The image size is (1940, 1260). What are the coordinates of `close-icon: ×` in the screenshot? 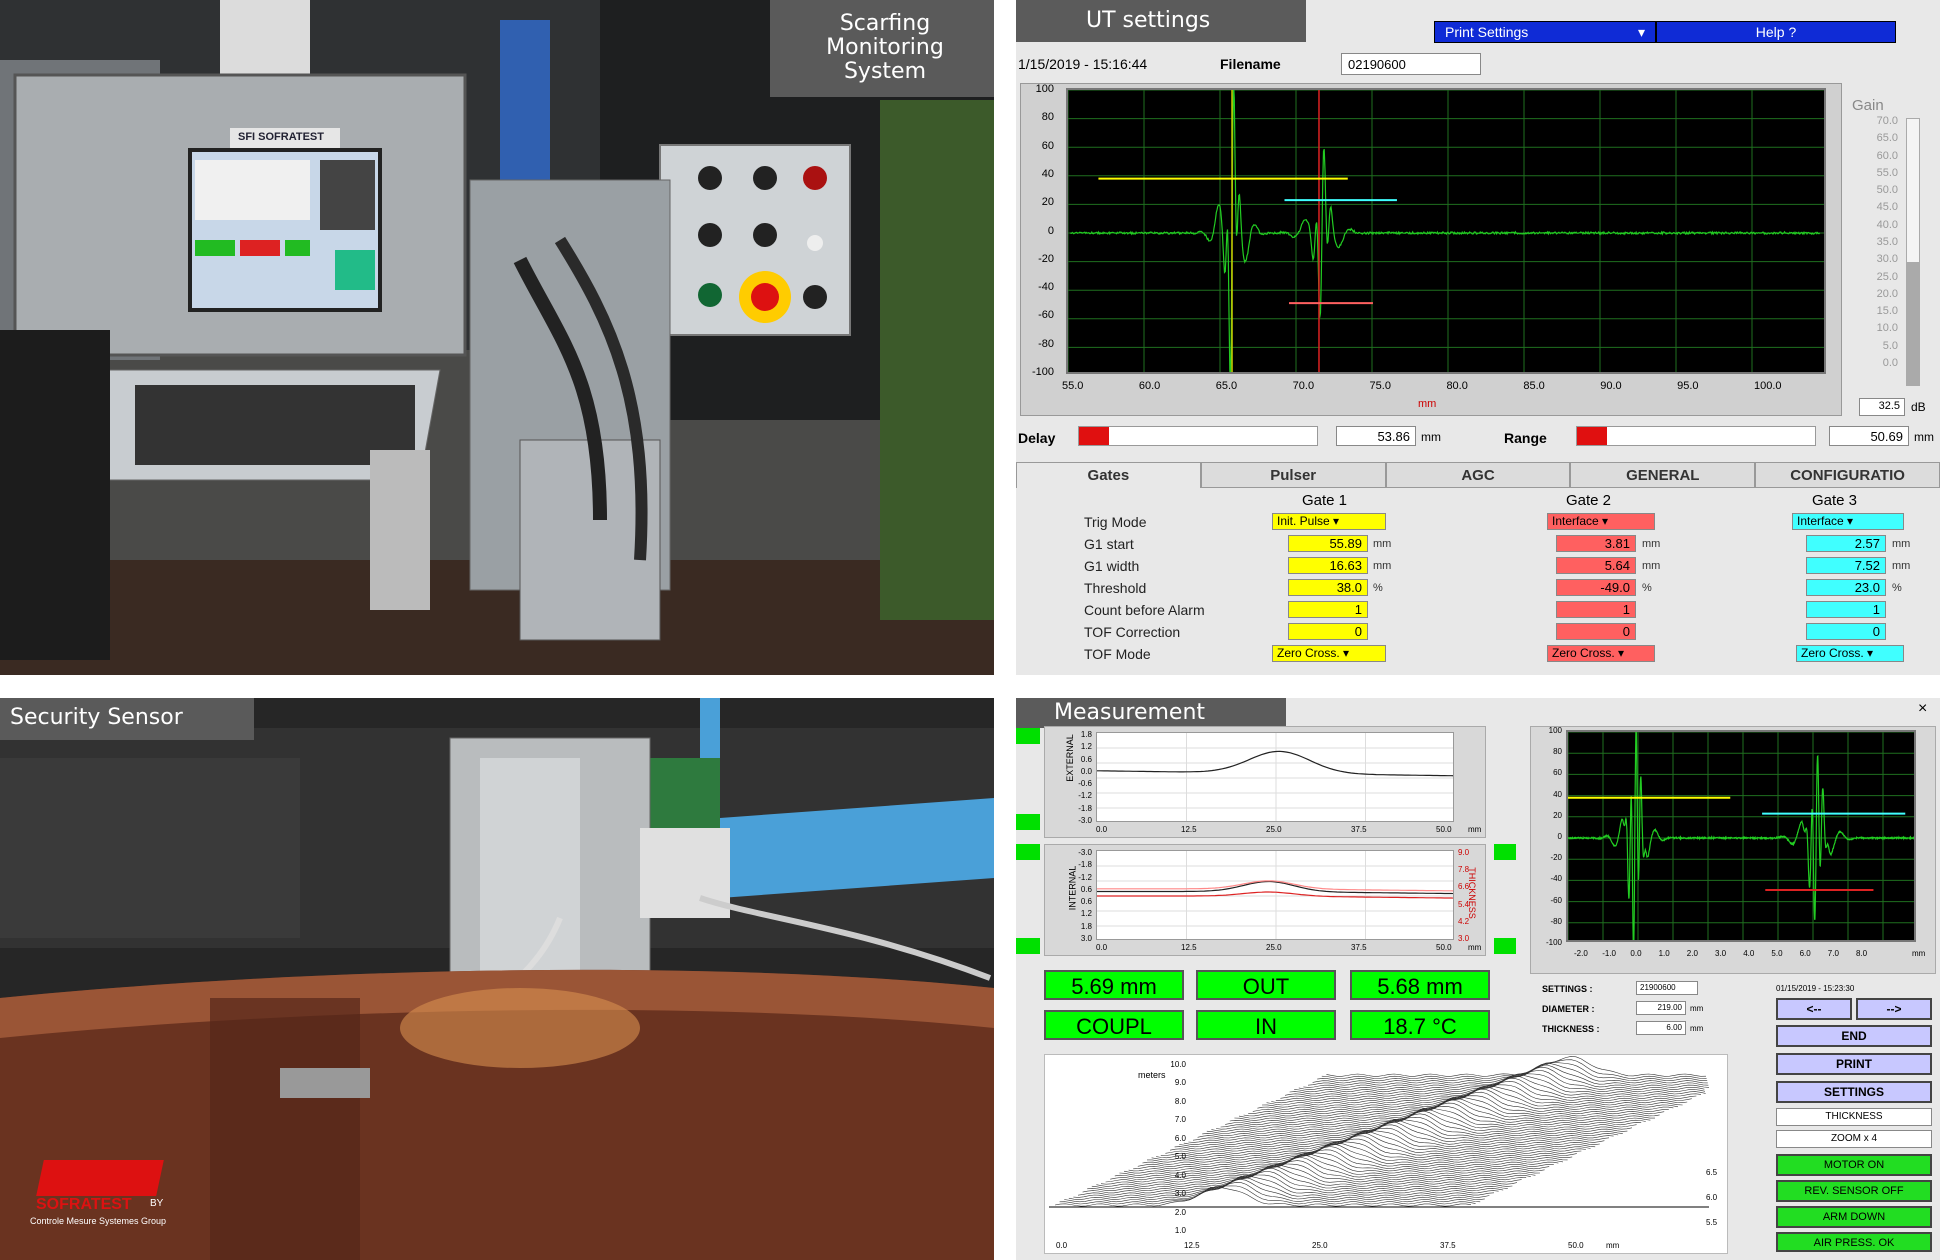 It's located at (1922, 709).